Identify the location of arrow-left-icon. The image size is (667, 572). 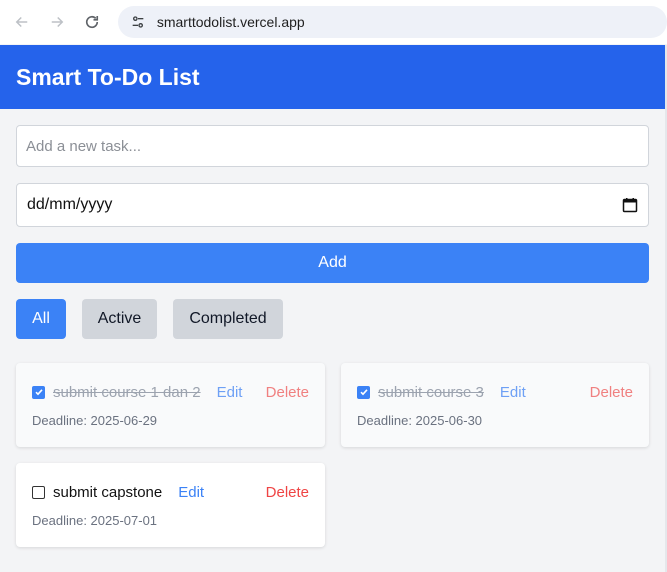
(21, 22).